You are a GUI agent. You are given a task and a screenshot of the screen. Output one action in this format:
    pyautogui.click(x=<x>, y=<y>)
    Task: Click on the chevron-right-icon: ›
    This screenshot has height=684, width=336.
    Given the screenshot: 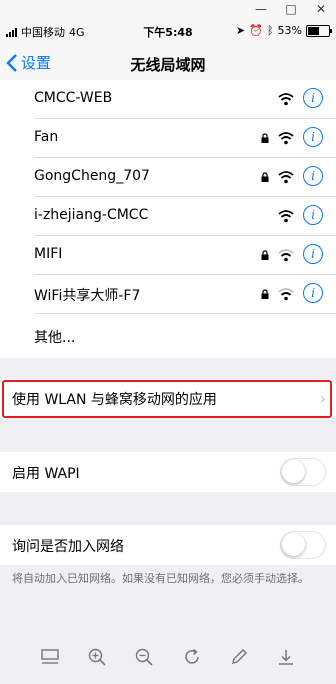 What is the action you would take?
    pyautogui.click(x=322, y=398)
    